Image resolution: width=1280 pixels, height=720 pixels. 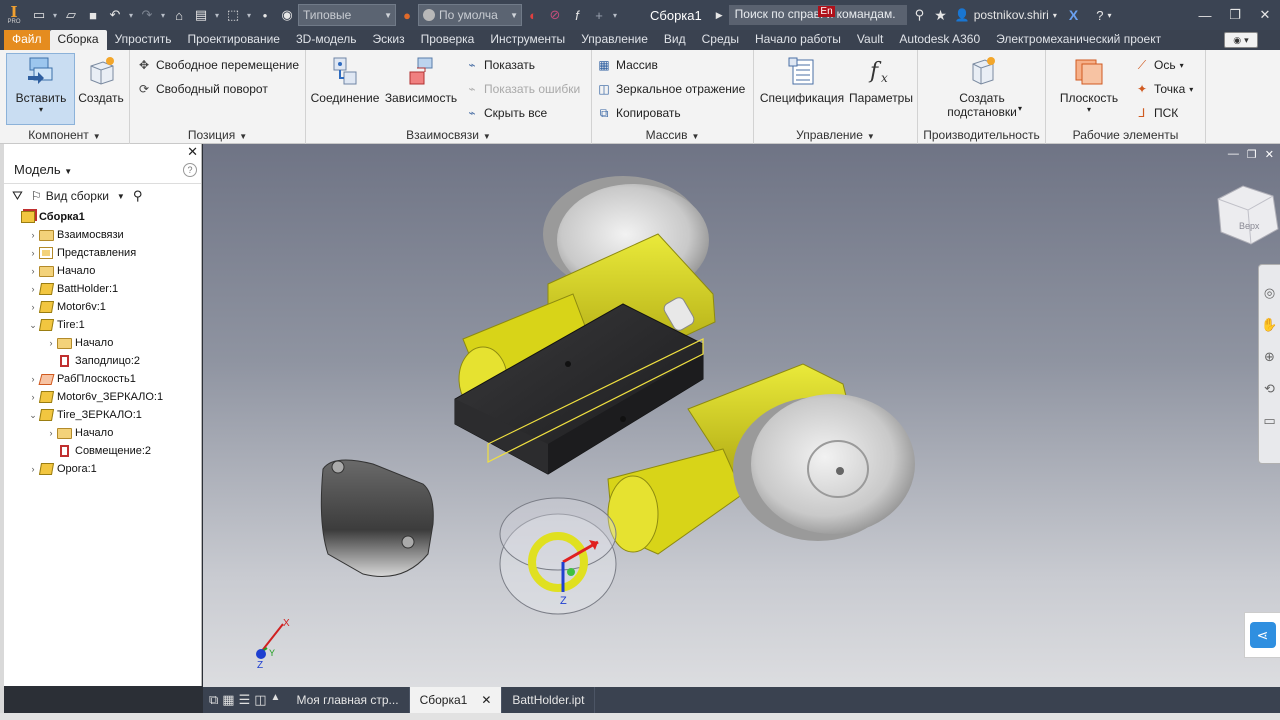 What do you see at coordinates (102, 217) in the screenshot?
I see `tree-node: Сборка1` at bounding box center [102, 217].